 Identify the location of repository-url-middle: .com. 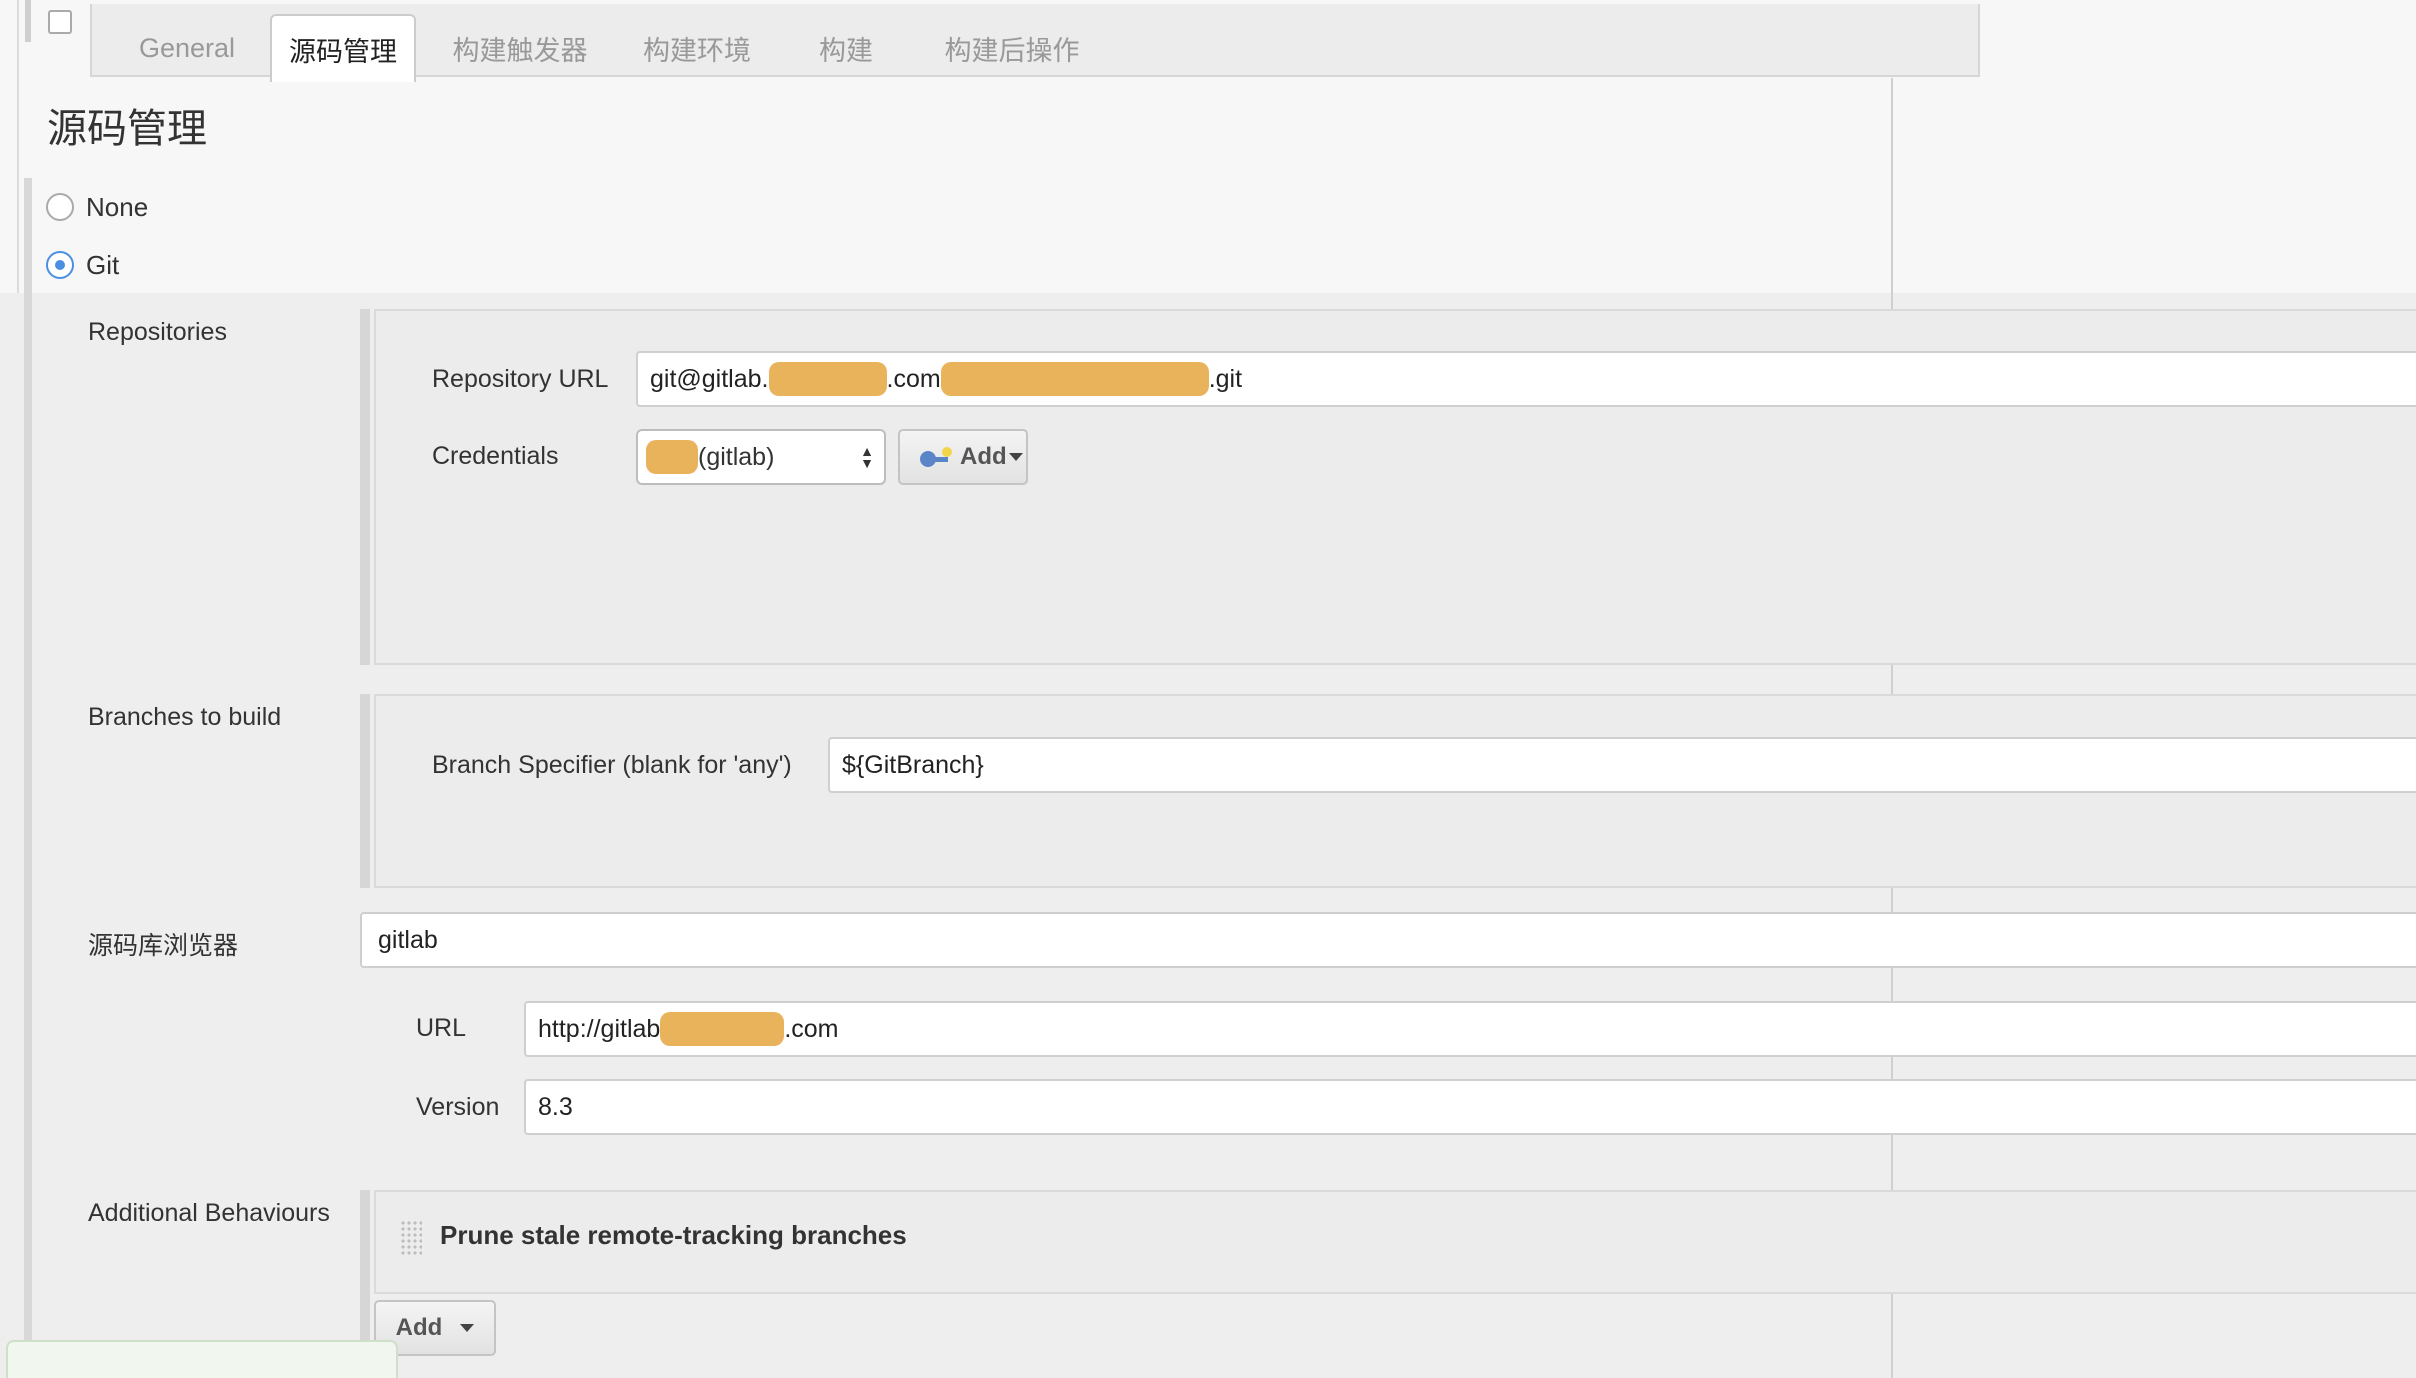
(913, 378).